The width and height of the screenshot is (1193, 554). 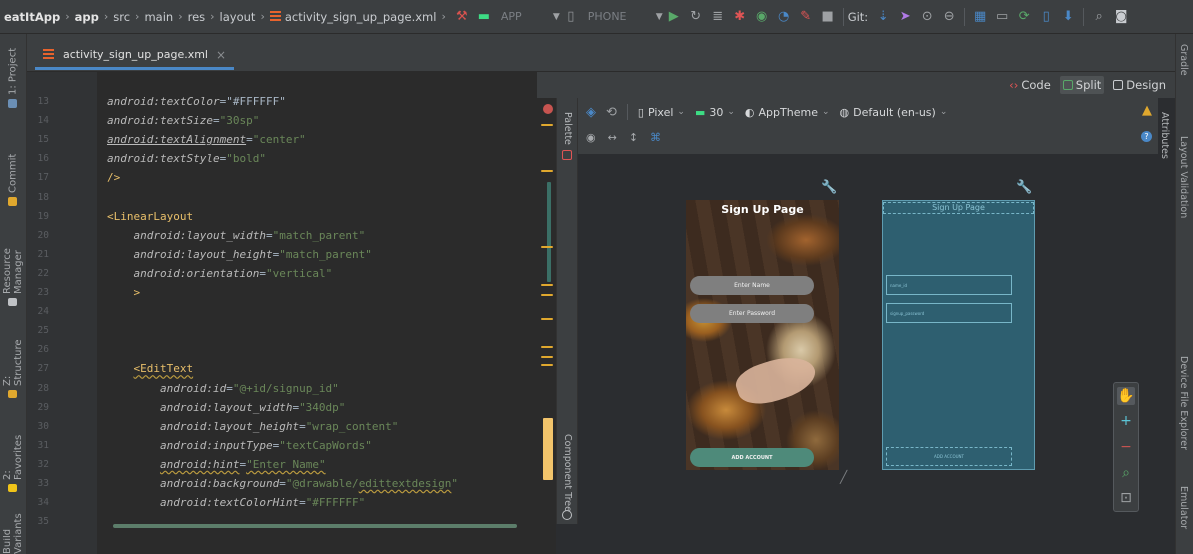 I want to click on error-stripe, so click(x=546, y=326).